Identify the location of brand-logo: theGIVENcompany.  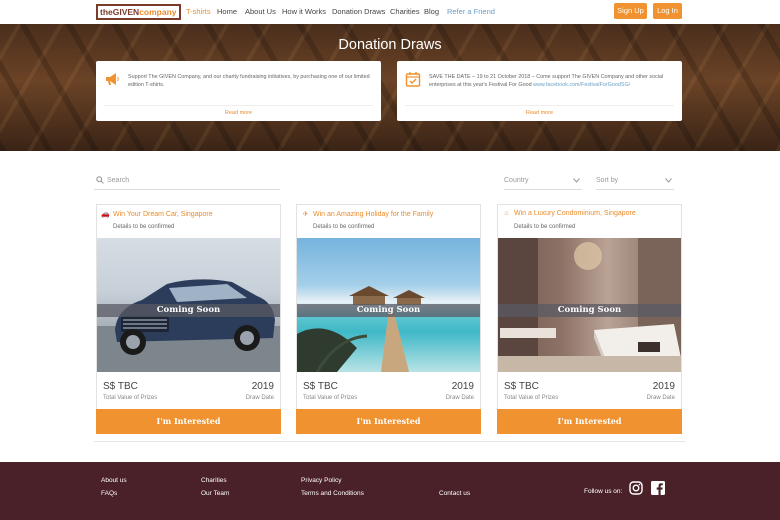
(138, 12).